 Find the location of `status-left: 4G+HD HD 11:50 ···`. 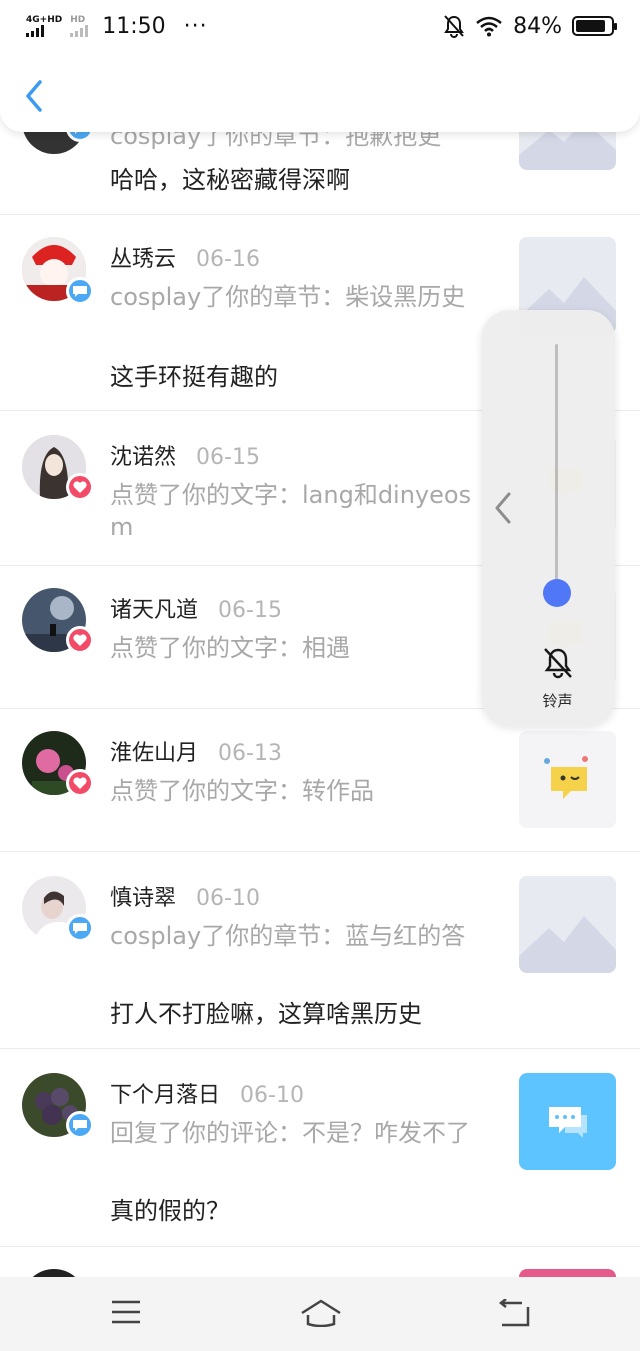

status-left: 4G+HD HD 11:50 ··· is located at coordinates (117, 26).